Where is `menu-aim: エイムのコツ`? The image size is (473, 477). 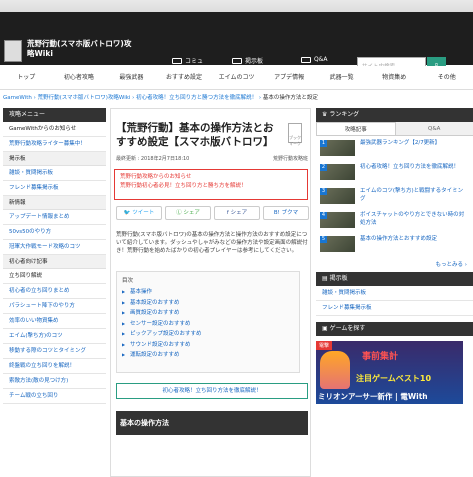
menu-aim: エイムのコツ is located at coordinates (236, 77).